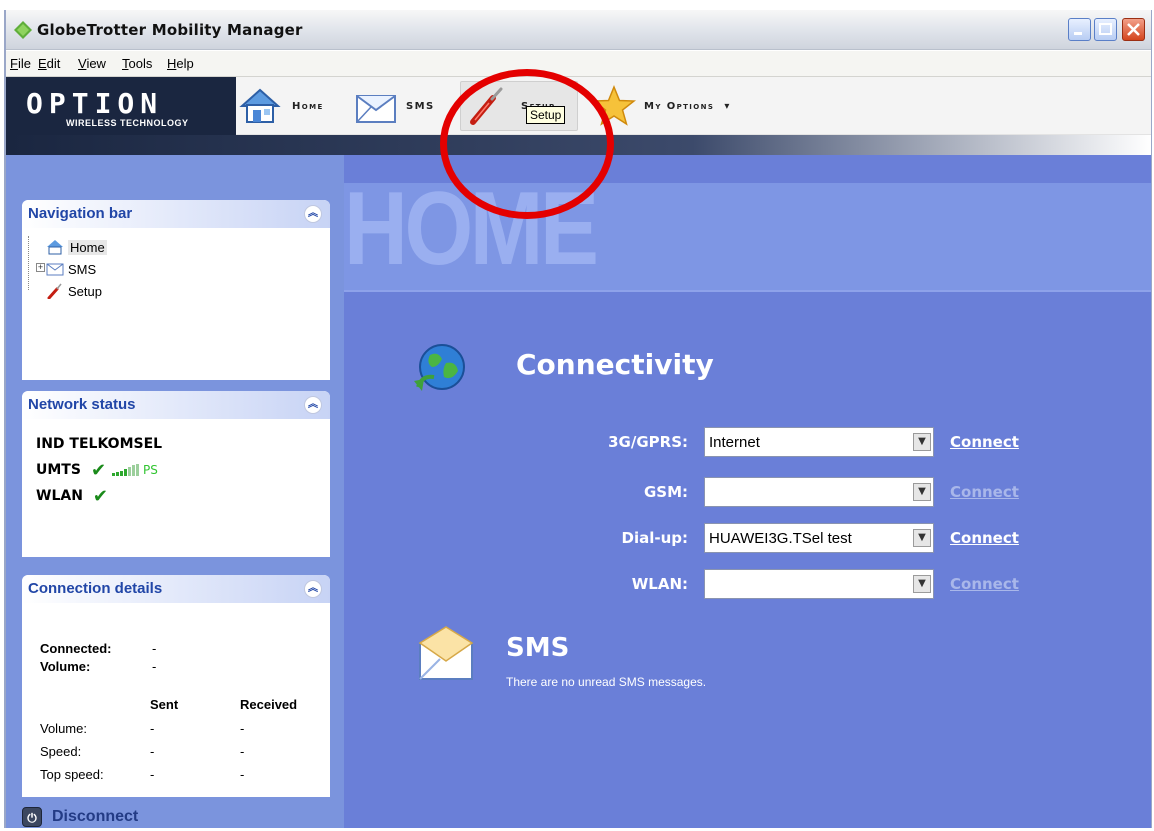 The width and height of the screenshot is (1154, 831). What do you see at coordinates (1133, 29) in the screenshot?
I see `close-button` at bounding box center [1133, 29].